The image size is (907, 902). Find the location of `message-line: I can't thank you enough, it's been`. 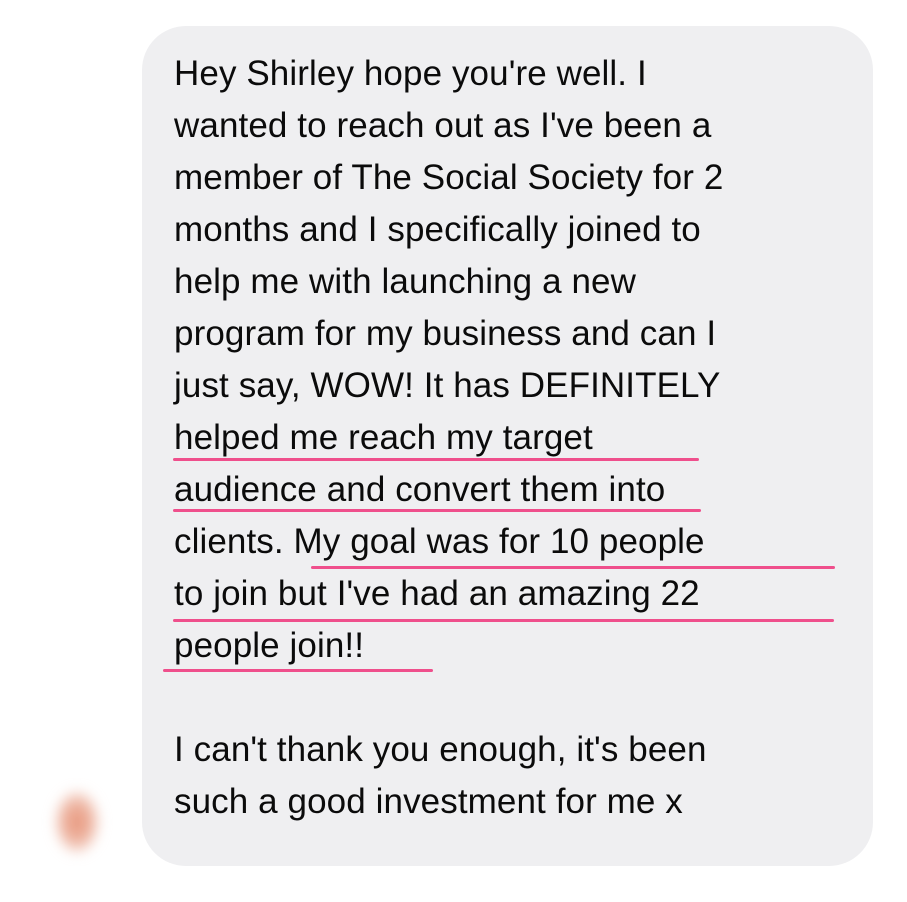

message-line: I can't thank you enough, it's been is located at coordinates (440, 749).